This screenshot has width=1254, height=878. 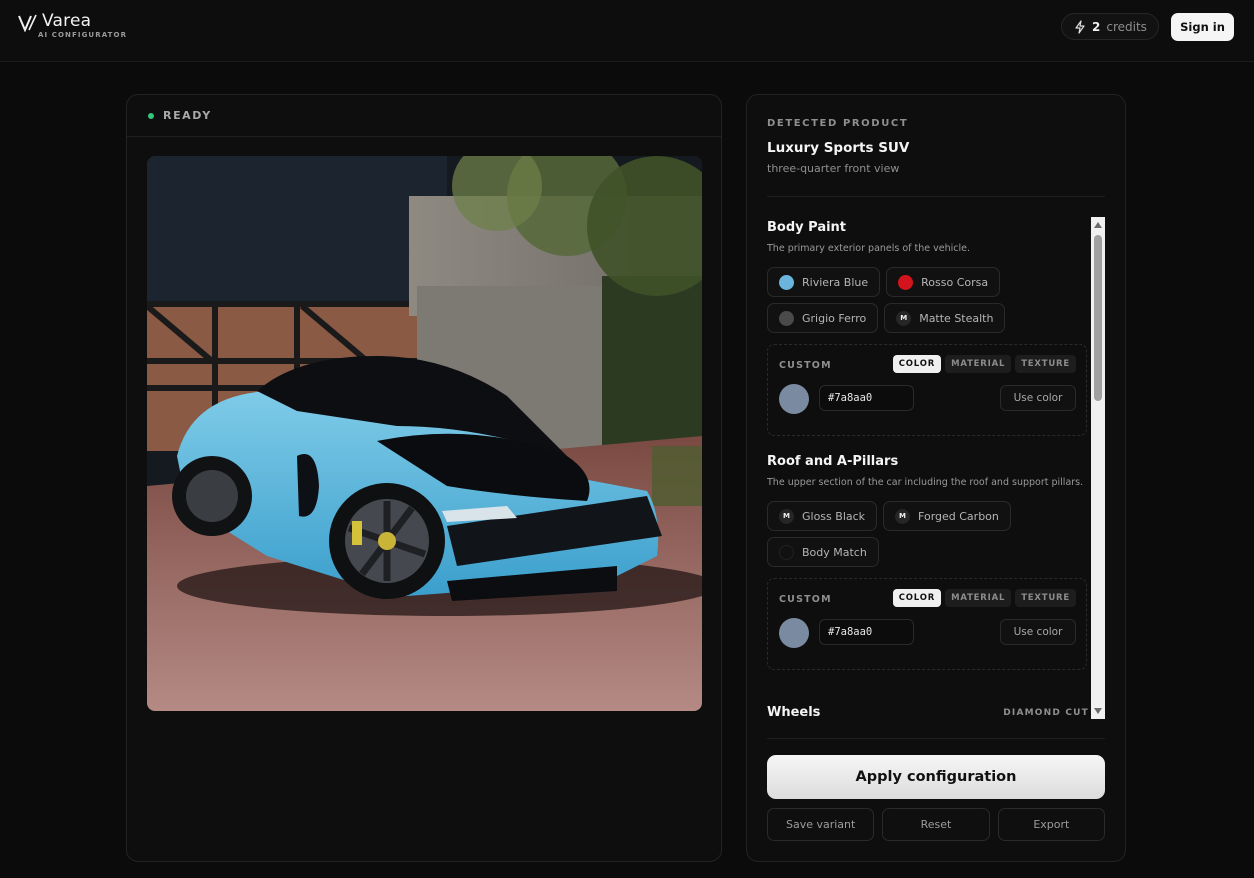 What do you see at coordinates (627, 31) in the screenshot?
I see `top-bar: Varea AI CONFIGURATOR 2 credits Sign in` at bounding box center [627, 31].